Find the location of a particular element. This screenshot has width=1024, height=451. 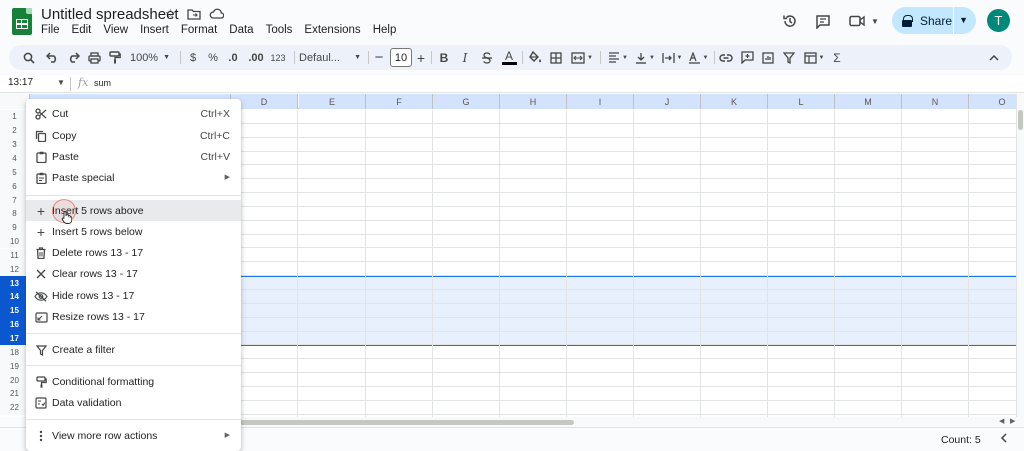

menu-label: Insert 5 rows below is located at coordinates (97, 232).